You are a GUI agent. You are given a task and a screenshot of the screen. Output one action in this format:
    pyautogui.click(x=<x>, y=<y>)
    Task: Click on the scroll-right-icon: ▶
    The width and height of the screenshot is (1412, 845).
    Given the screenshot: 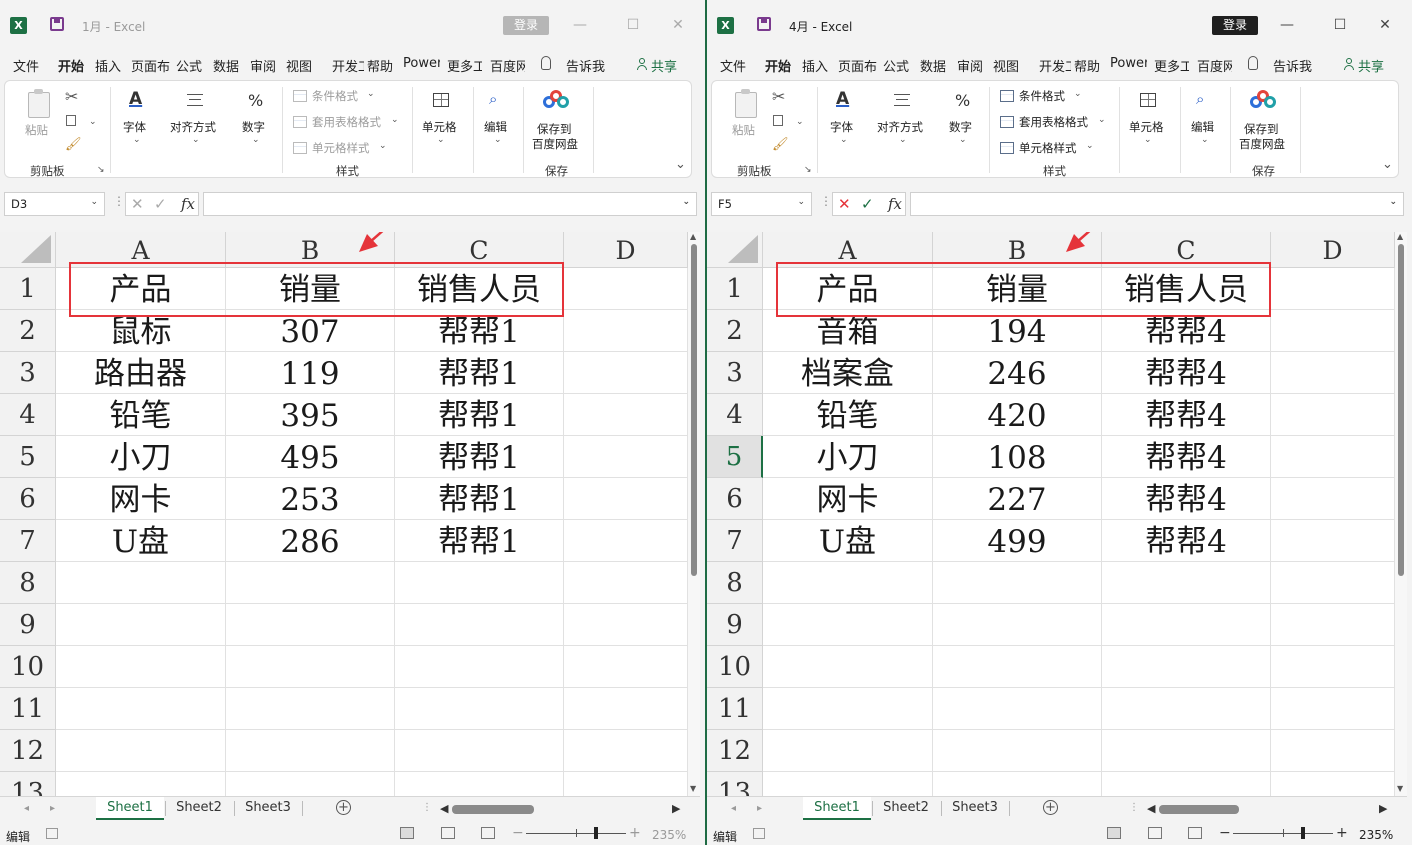 What is the action you would take?
    pyautogui.click(x=676, y=808)
    